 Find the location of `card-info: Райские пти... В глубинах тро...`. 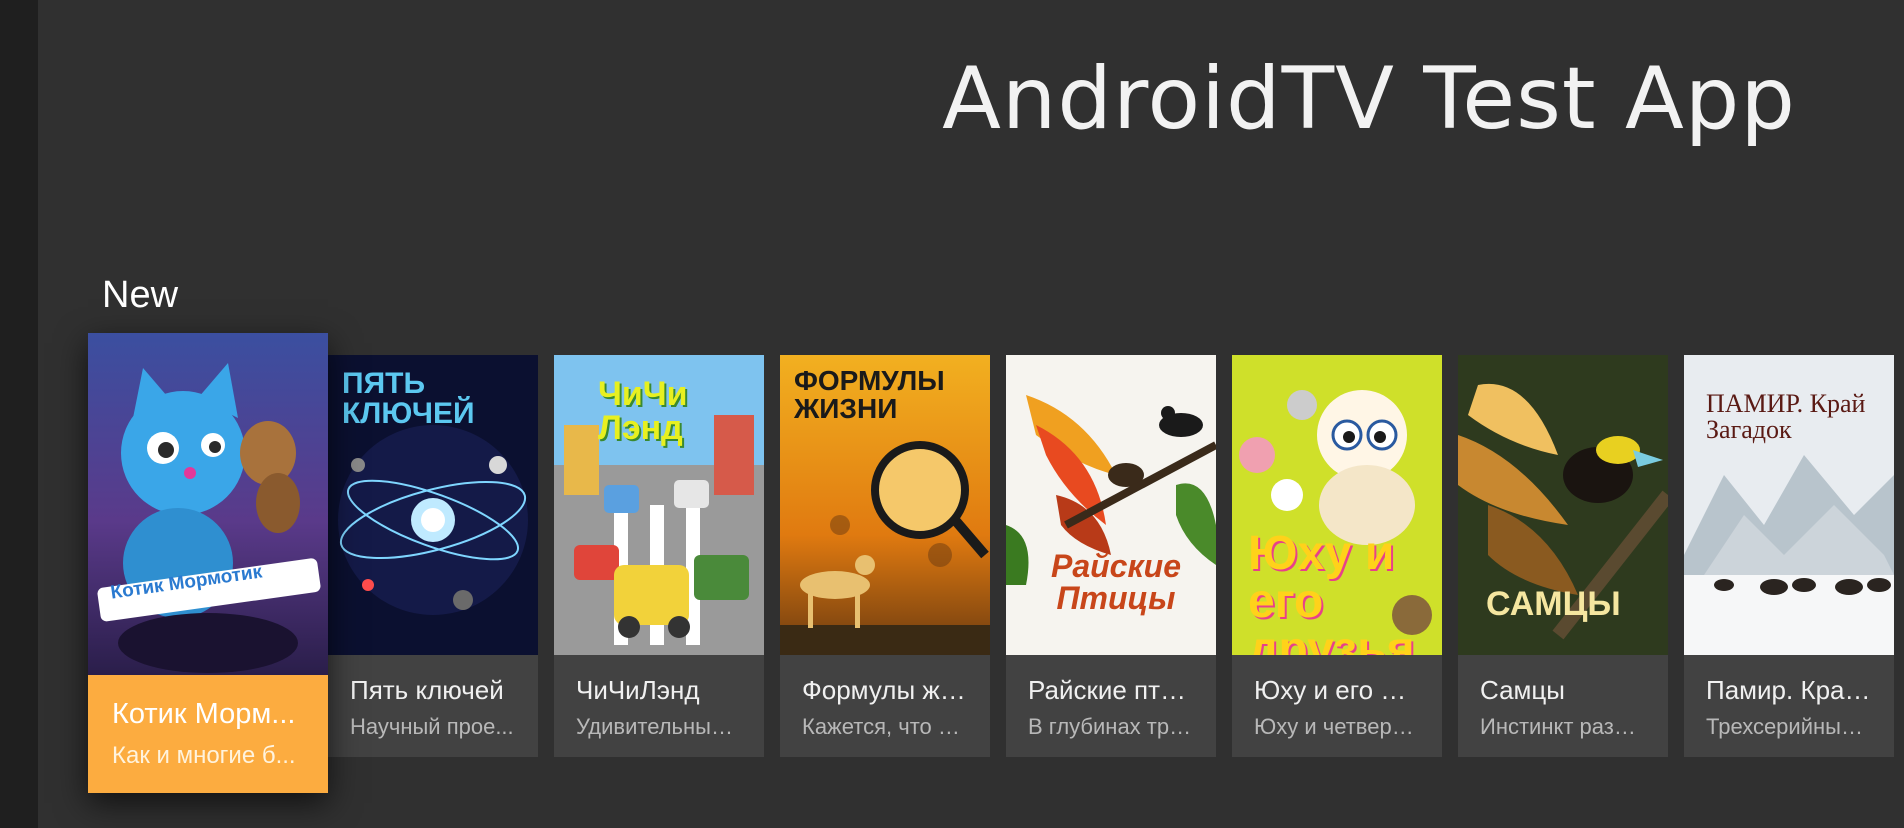

card-info: Райские пти... В глубинах тро... is located at coordinates (1111, 698).